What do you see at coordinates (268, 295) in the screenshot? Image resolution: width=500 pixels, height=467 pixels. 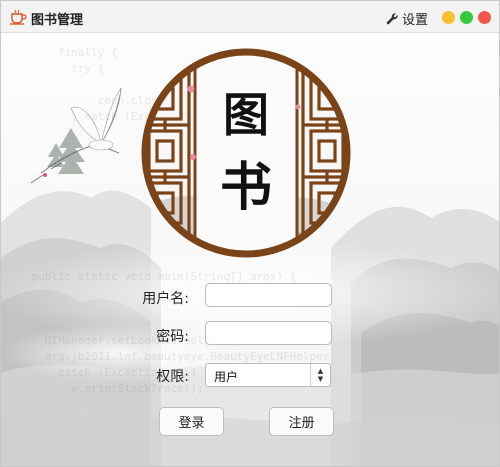 I see `username-input` at bounding box center [268, 295].